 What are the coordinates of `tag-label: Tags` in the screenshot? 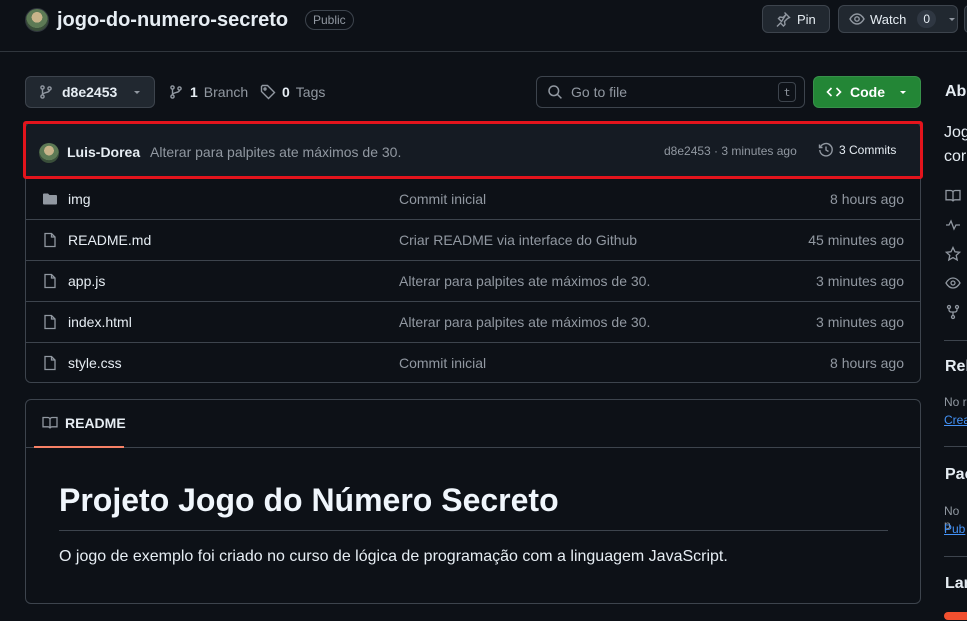 It's located at (310, 92).